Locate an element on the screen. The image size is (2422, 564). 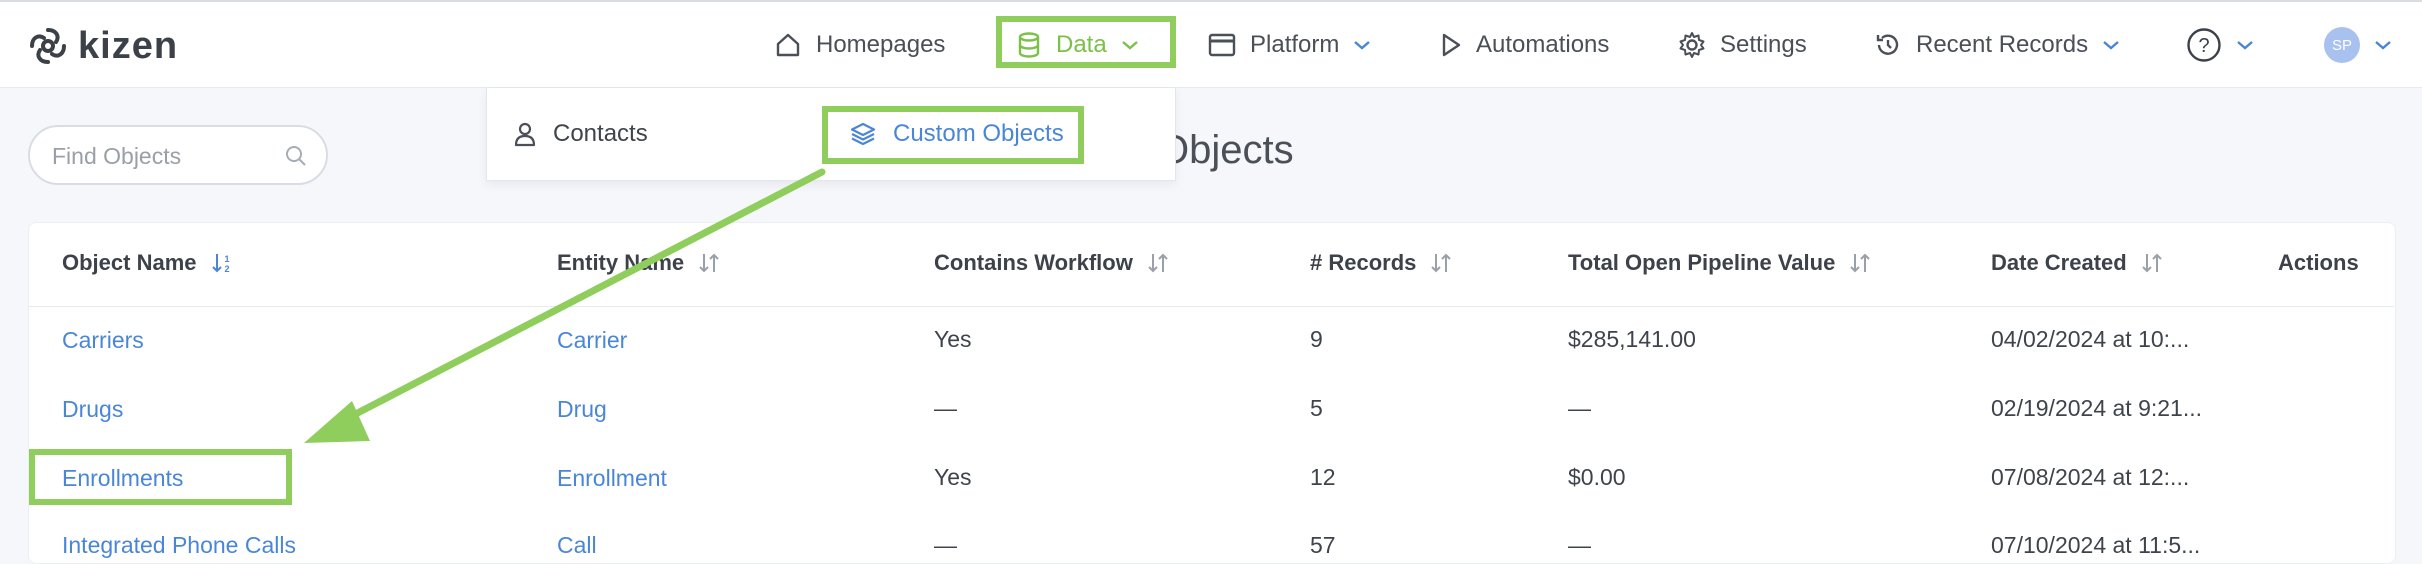
arrow-head is located at coordinates (337, 422).